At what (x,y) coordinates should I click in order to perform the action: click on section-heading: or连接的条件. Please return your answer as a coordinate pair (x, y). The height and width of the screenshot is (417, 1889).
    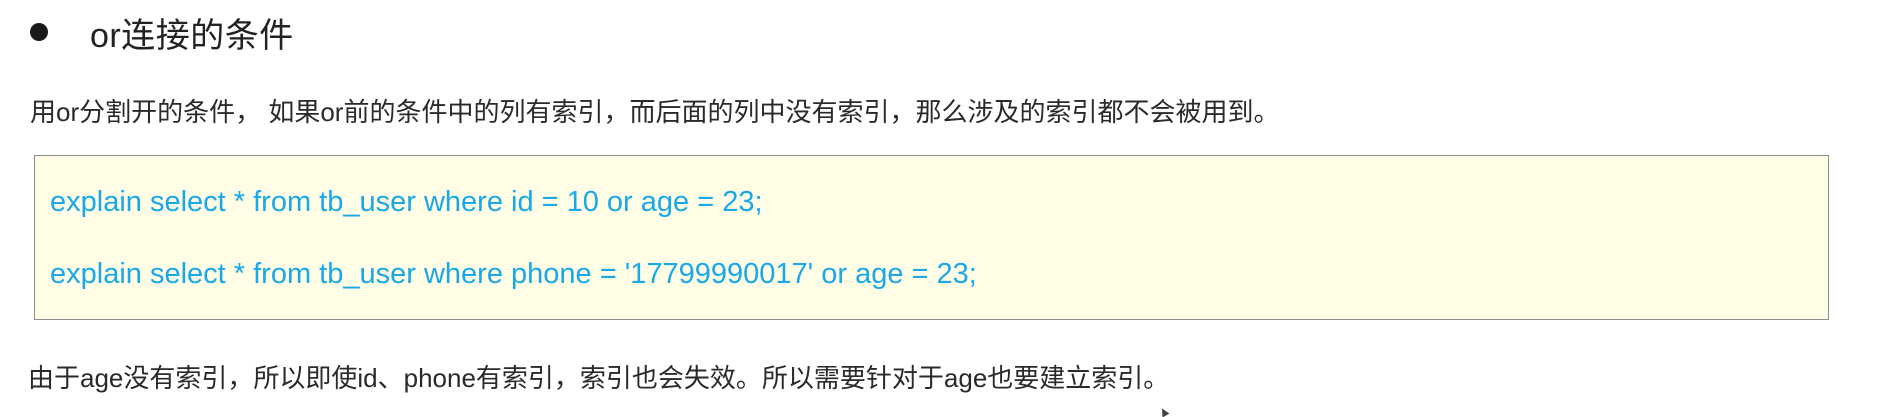
    Looking at the image, I should click on (162, 32).